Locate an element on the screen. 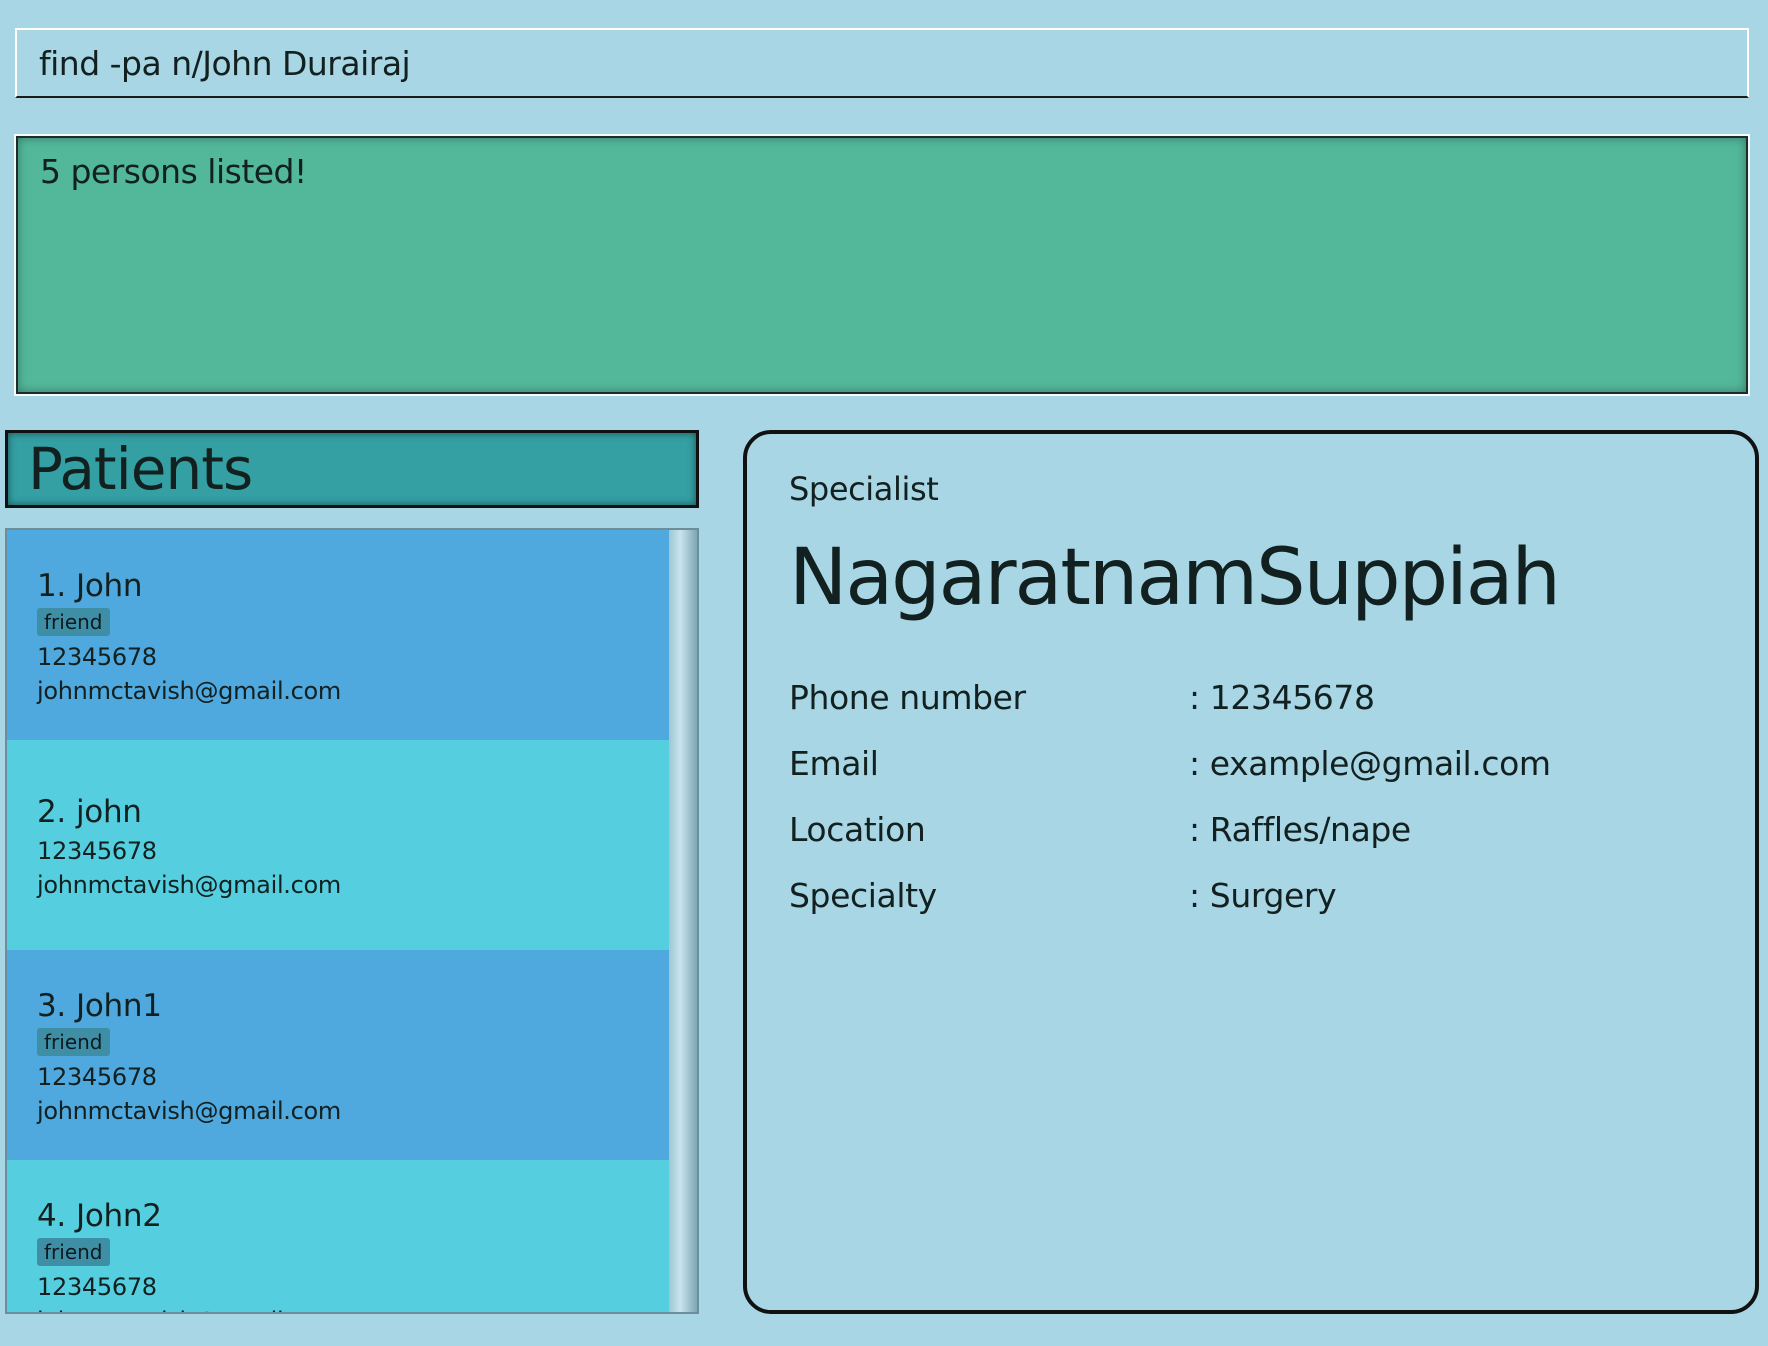  patient-index: 2. is located at coordinates (51, 812).